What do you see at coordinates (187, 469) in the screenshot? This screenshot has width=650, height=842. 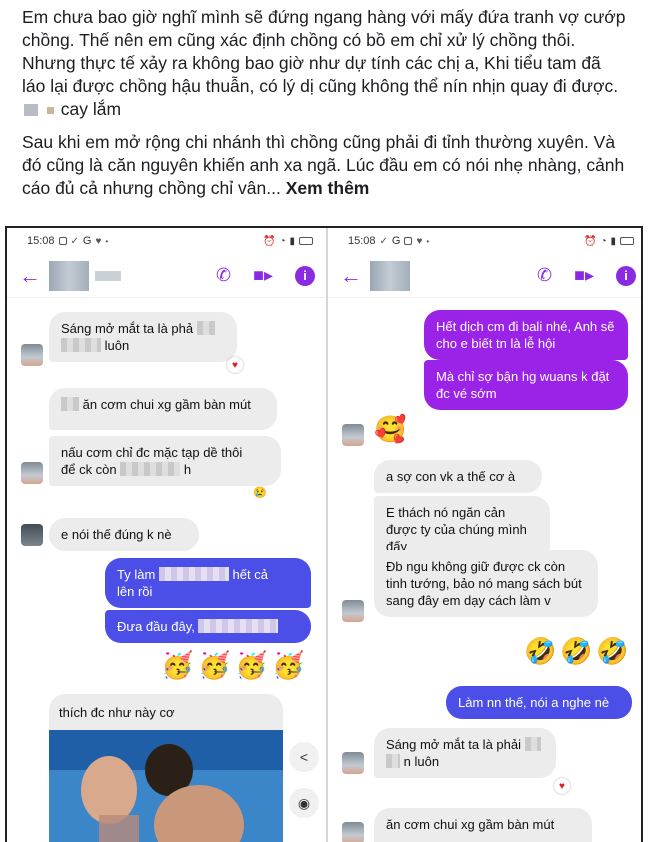 I see `message-text: h` at bounding box center [187, 469].